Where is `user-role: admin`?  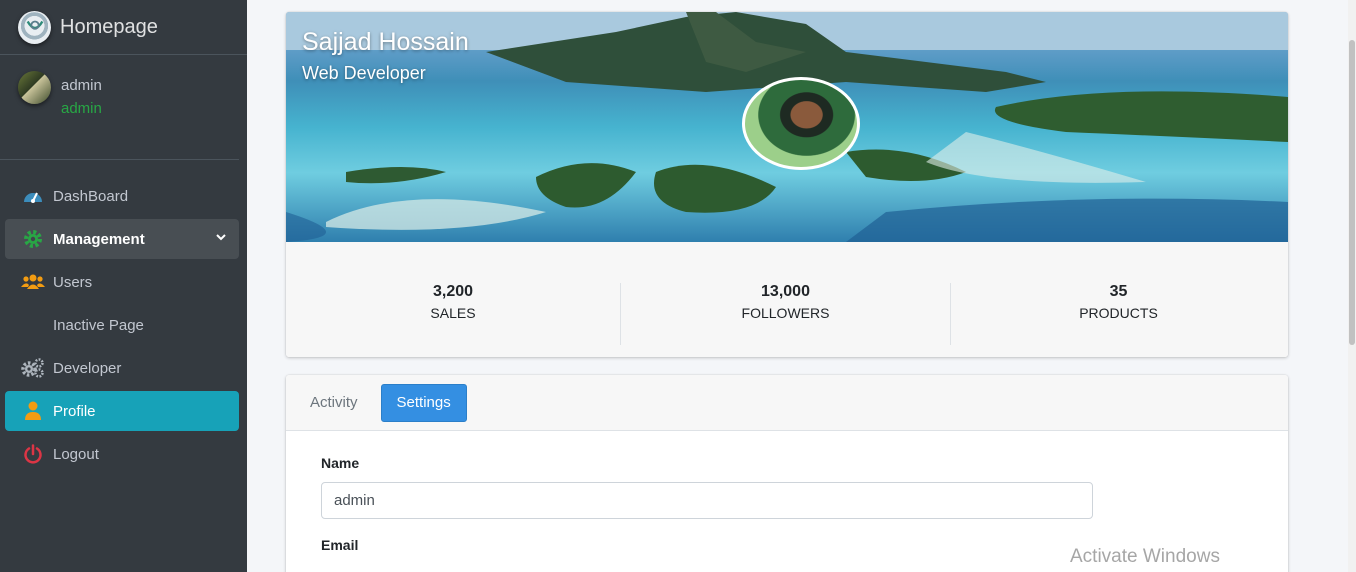 user-role: admin is located at coordinates (81, 108).